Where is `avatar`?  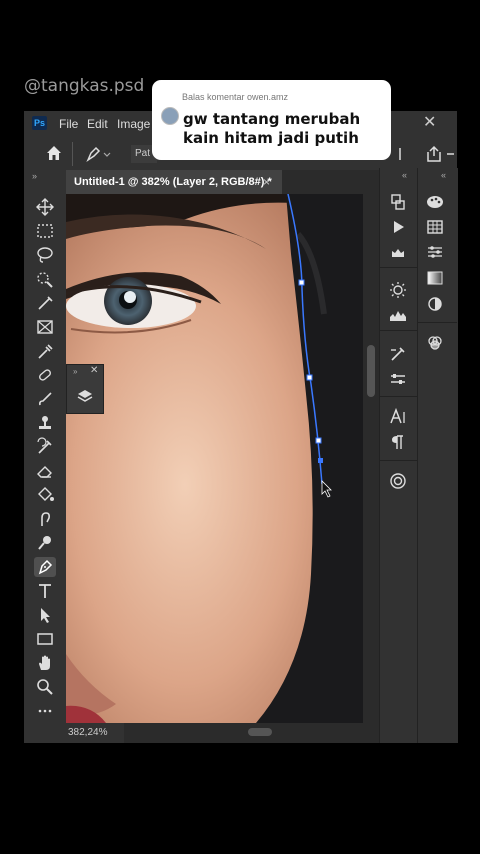 avatar is located at coordinates (170, 116).